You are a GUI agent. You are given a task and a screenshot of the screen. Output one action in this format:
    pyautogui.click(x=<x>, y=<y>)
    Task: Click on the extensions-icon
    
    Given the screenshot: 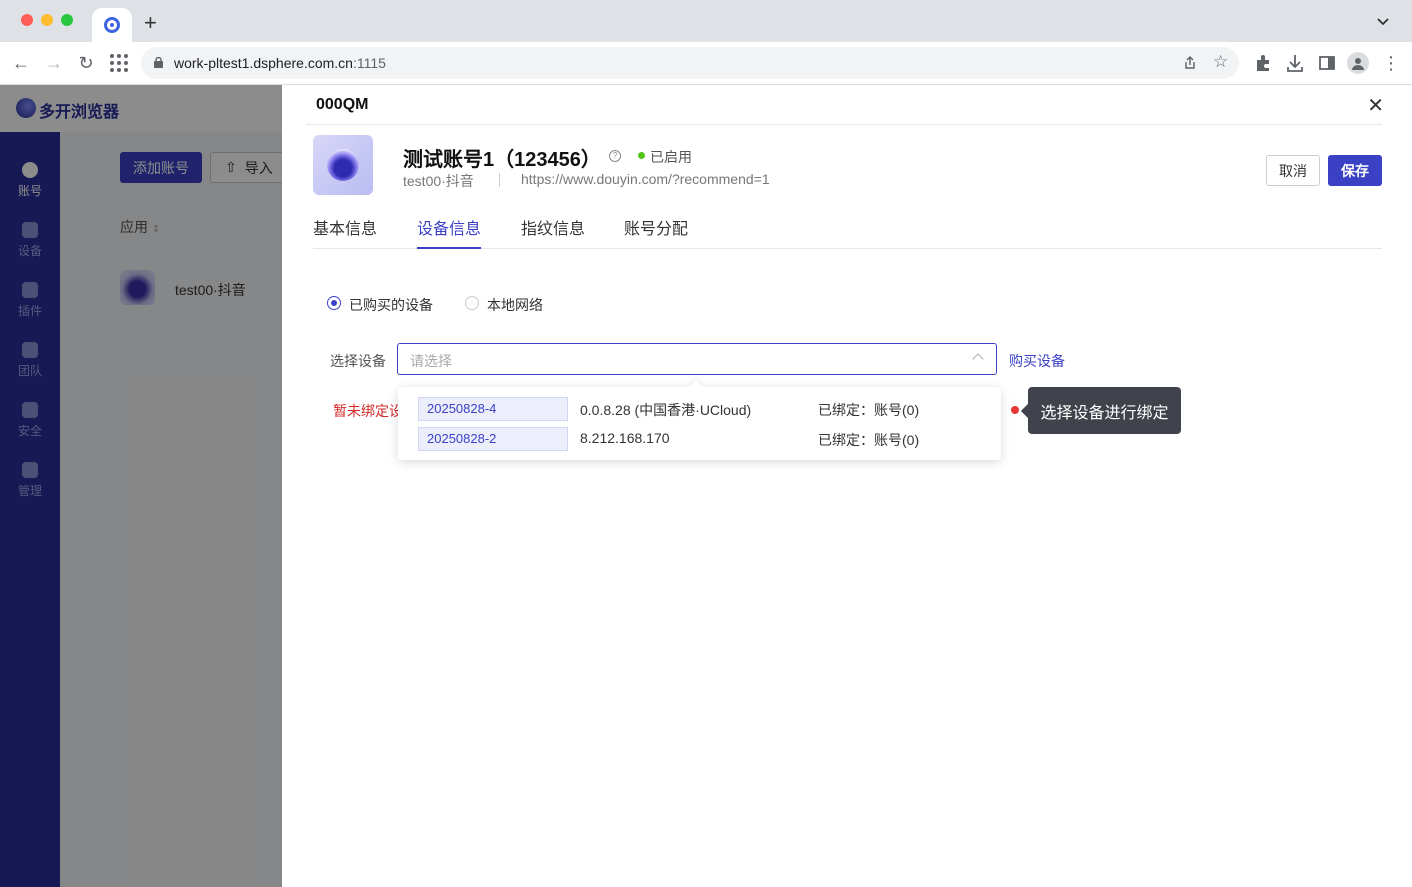 What is the action you would take?
    pyautogui.click(x=1263, y=63)
    